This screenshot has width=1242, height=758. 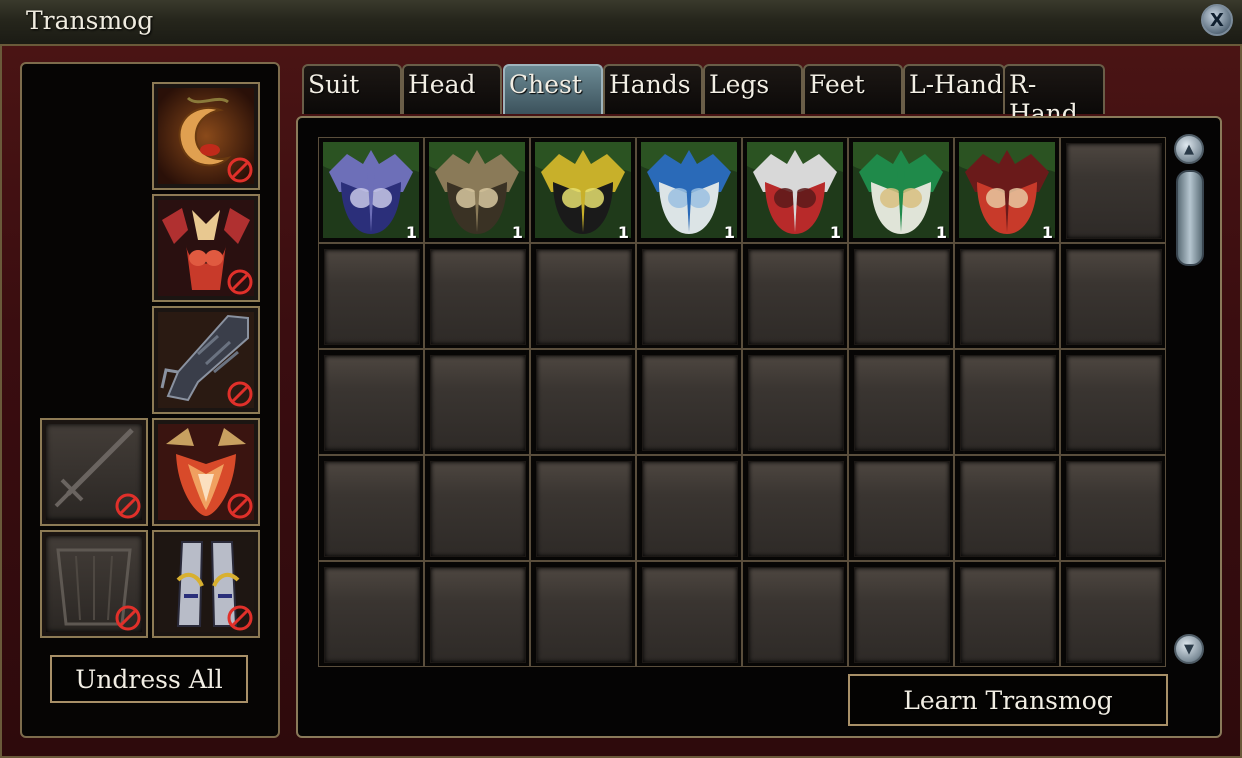 What do you see at coordinates (653, 89) in the screenshot?
I see `tab-hands: Hands` at bounding box center [653, 89].